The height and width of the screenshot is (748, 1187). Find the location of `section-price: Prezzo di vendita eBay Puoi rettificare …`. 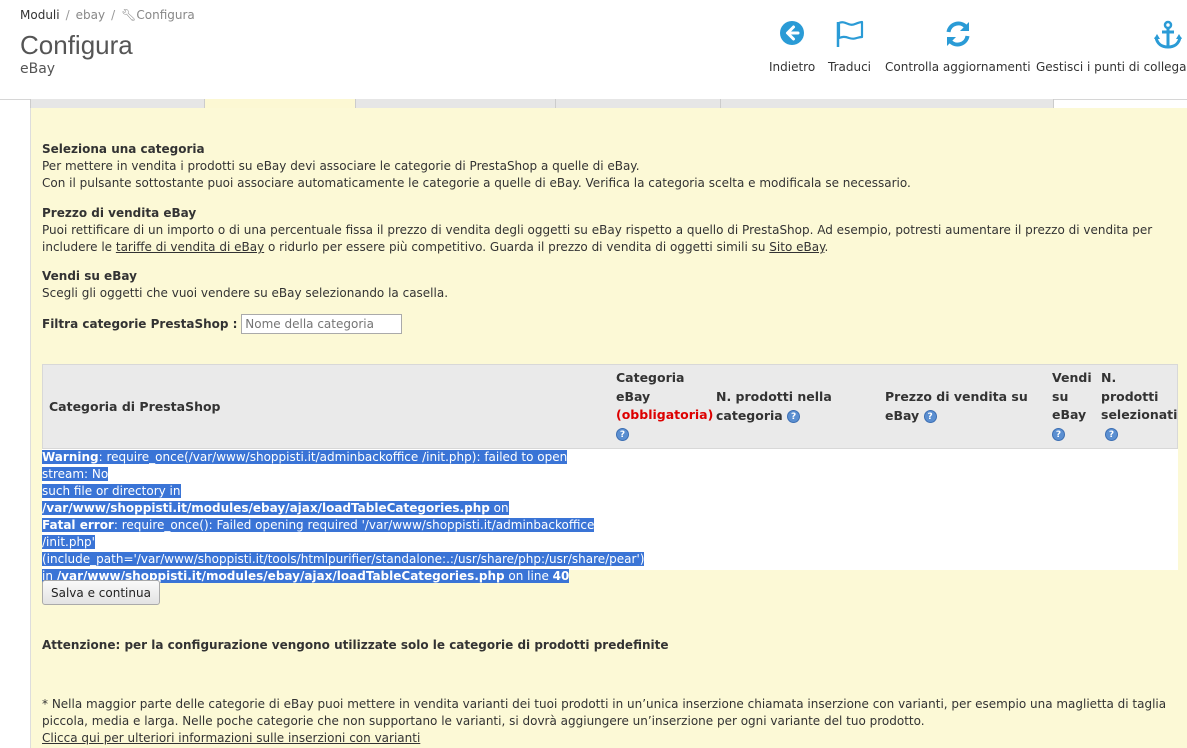

section-price: Prezzo di vendita eBay Puoi rettificare … is located at coordinates (612, 230).